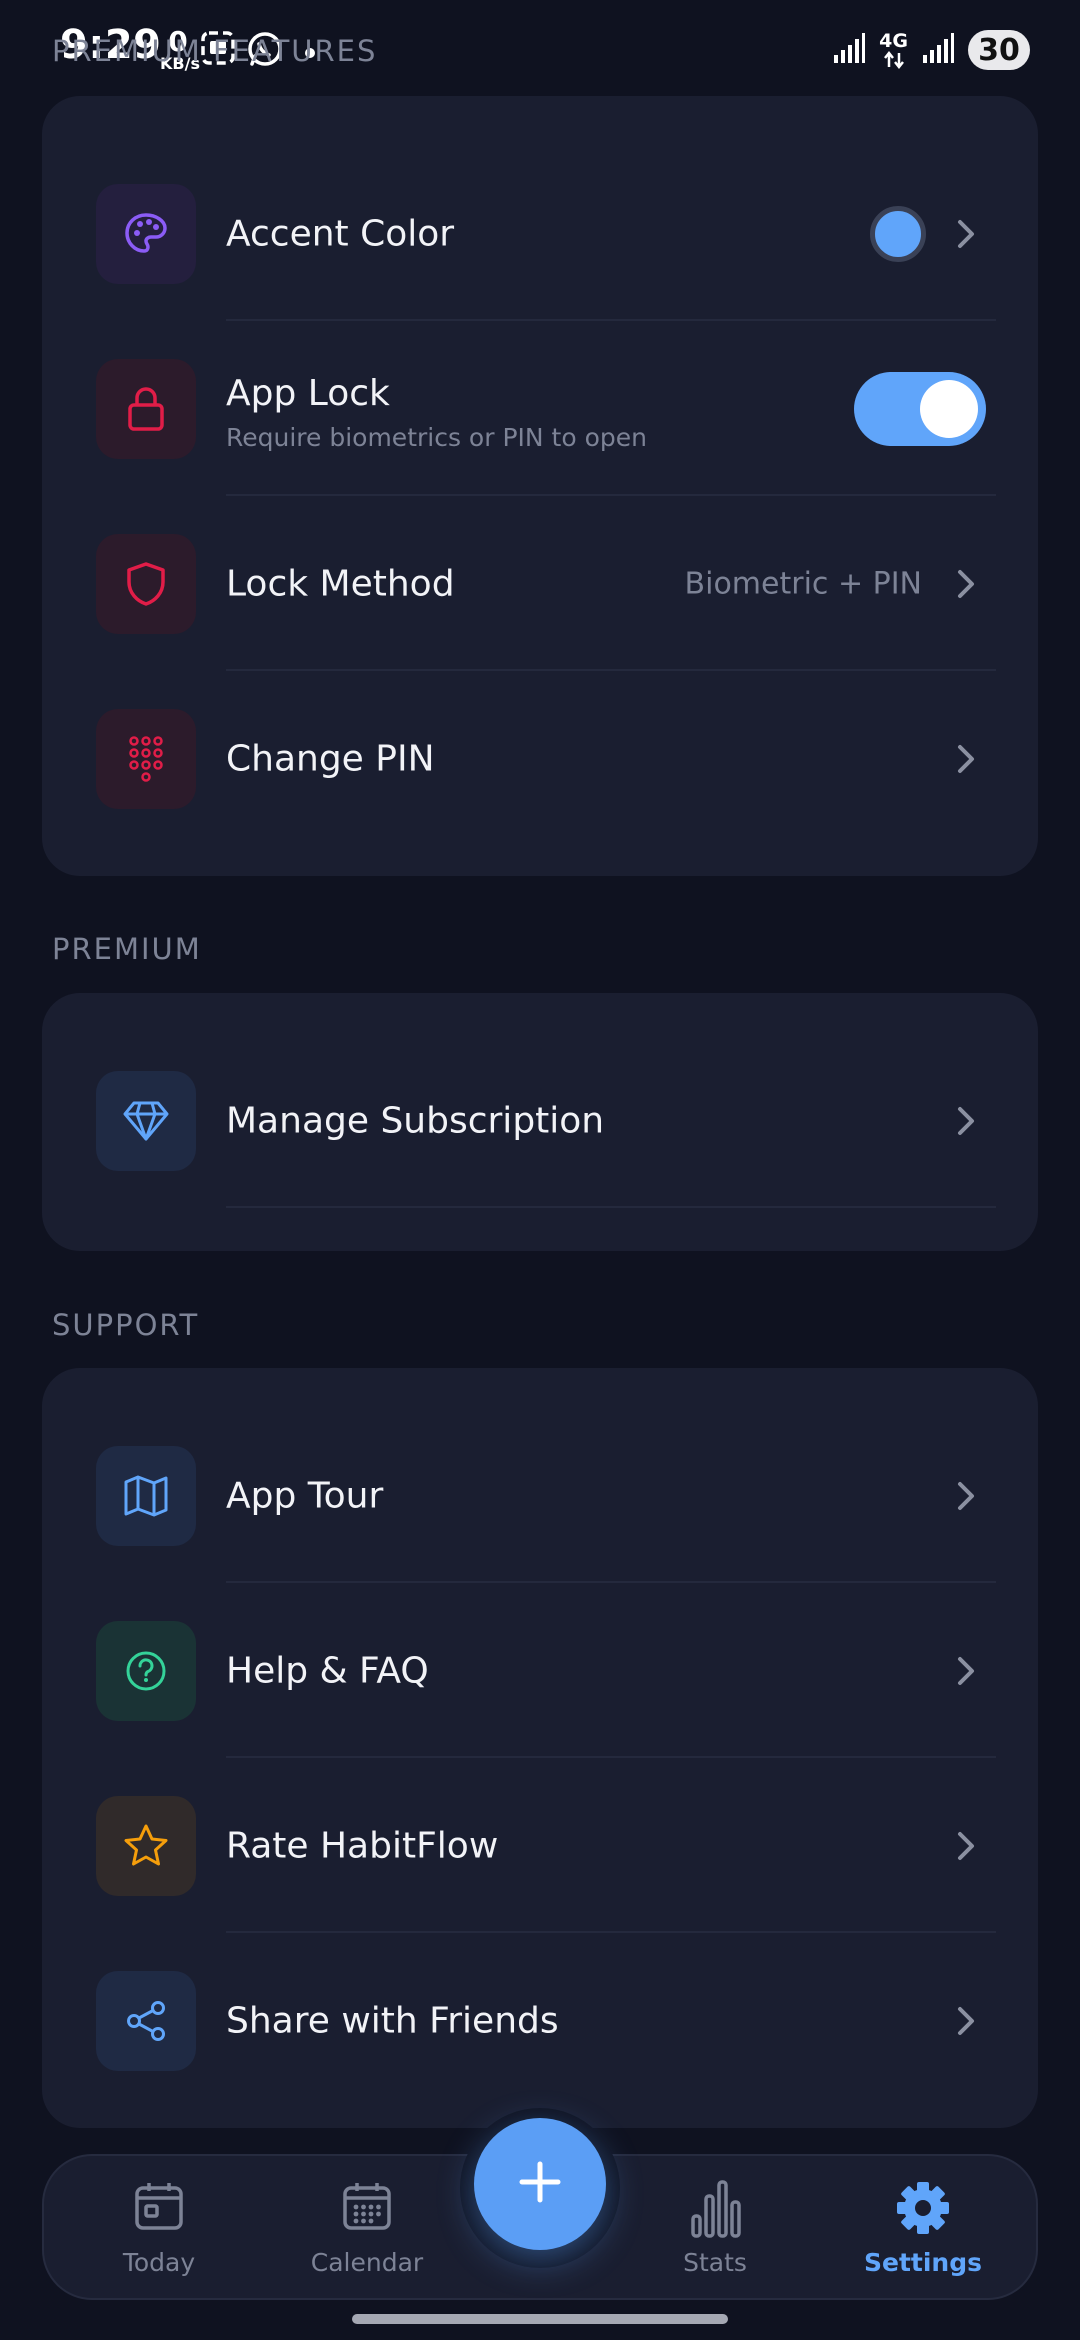 This screenshot has height=2340, width=1080. Describe the element at coordinates (540, 1845) in the screenshot. I see `rate-app-row: Rate HabitFlow` at that location.